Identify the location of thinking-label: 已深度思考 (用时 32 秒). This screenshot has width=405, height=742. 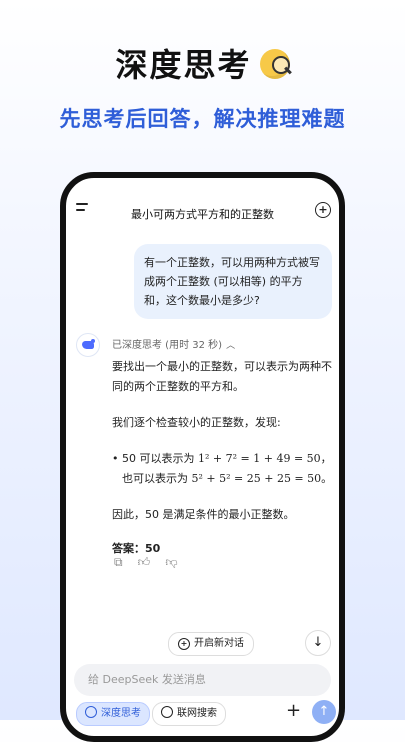
(167, 345).